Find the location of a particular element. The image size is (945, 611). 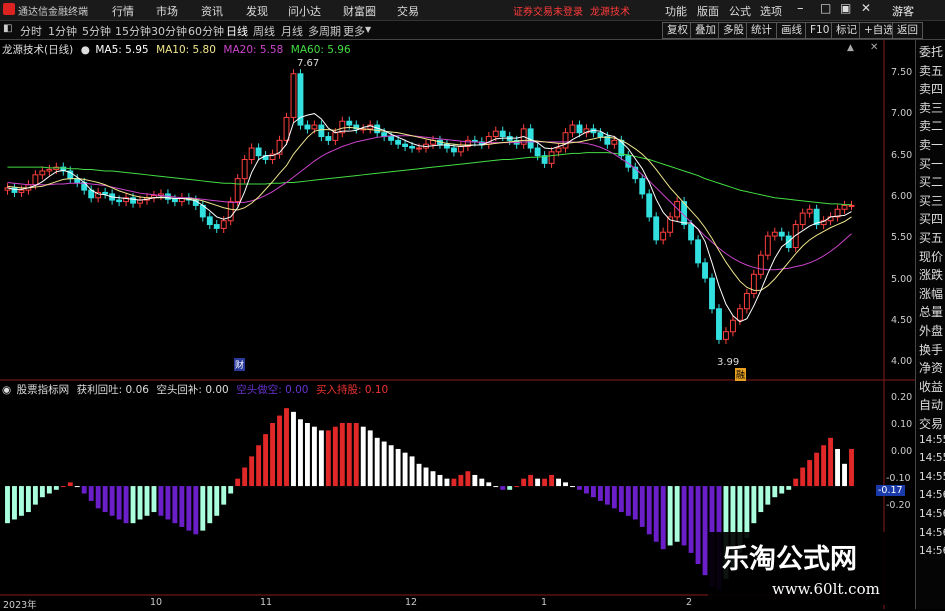

sidebar-item-26: 14:56 is located at coordinates (932, 533).